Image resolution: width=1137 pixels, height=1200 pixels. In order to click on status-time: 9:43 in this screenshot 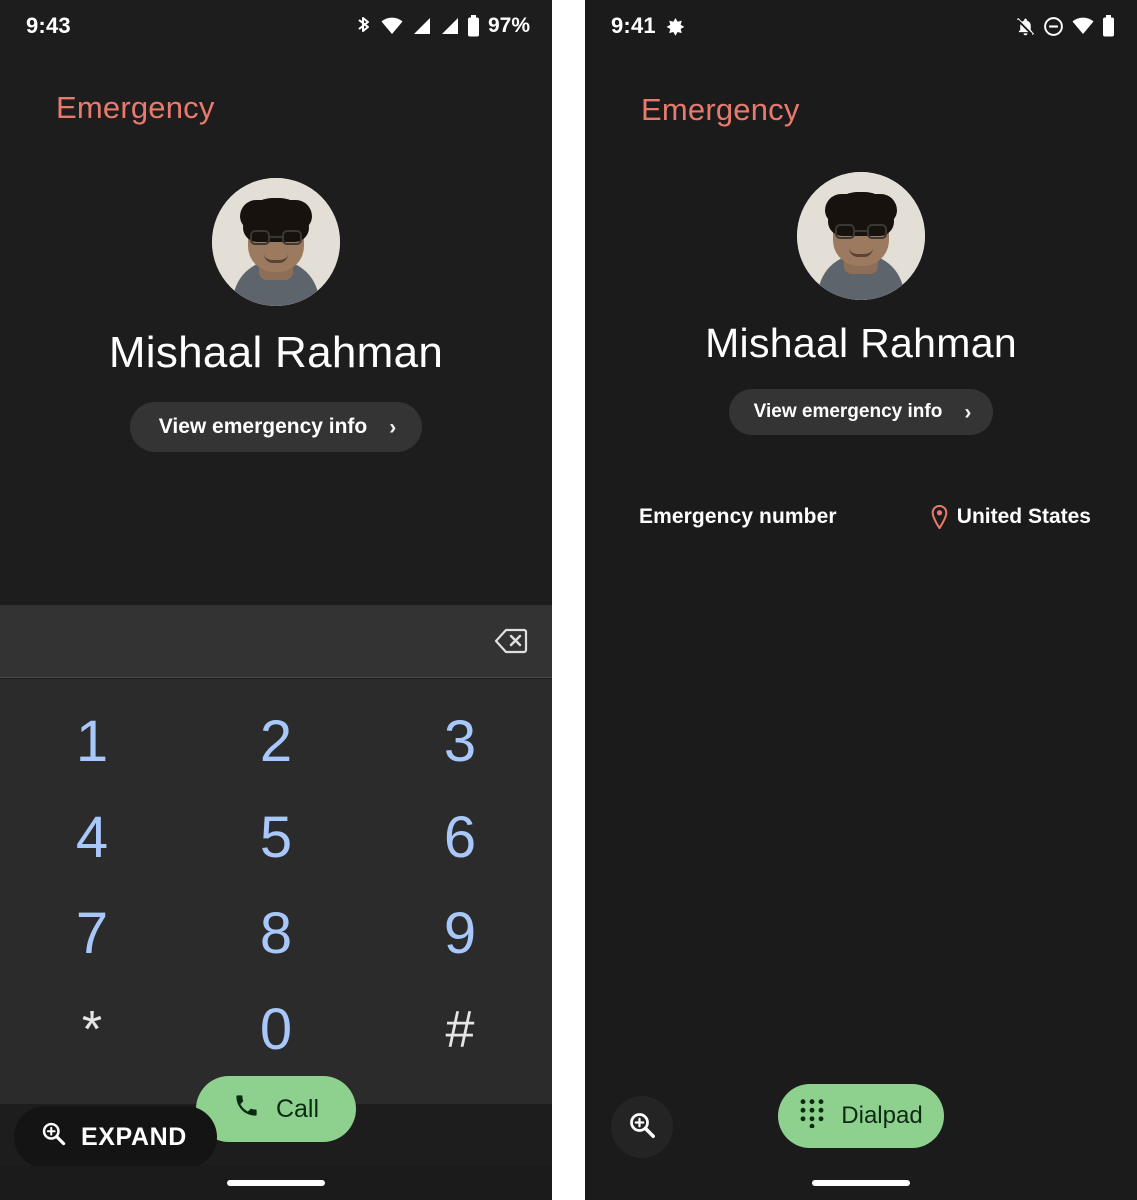, I will do `click(48, 25)`.